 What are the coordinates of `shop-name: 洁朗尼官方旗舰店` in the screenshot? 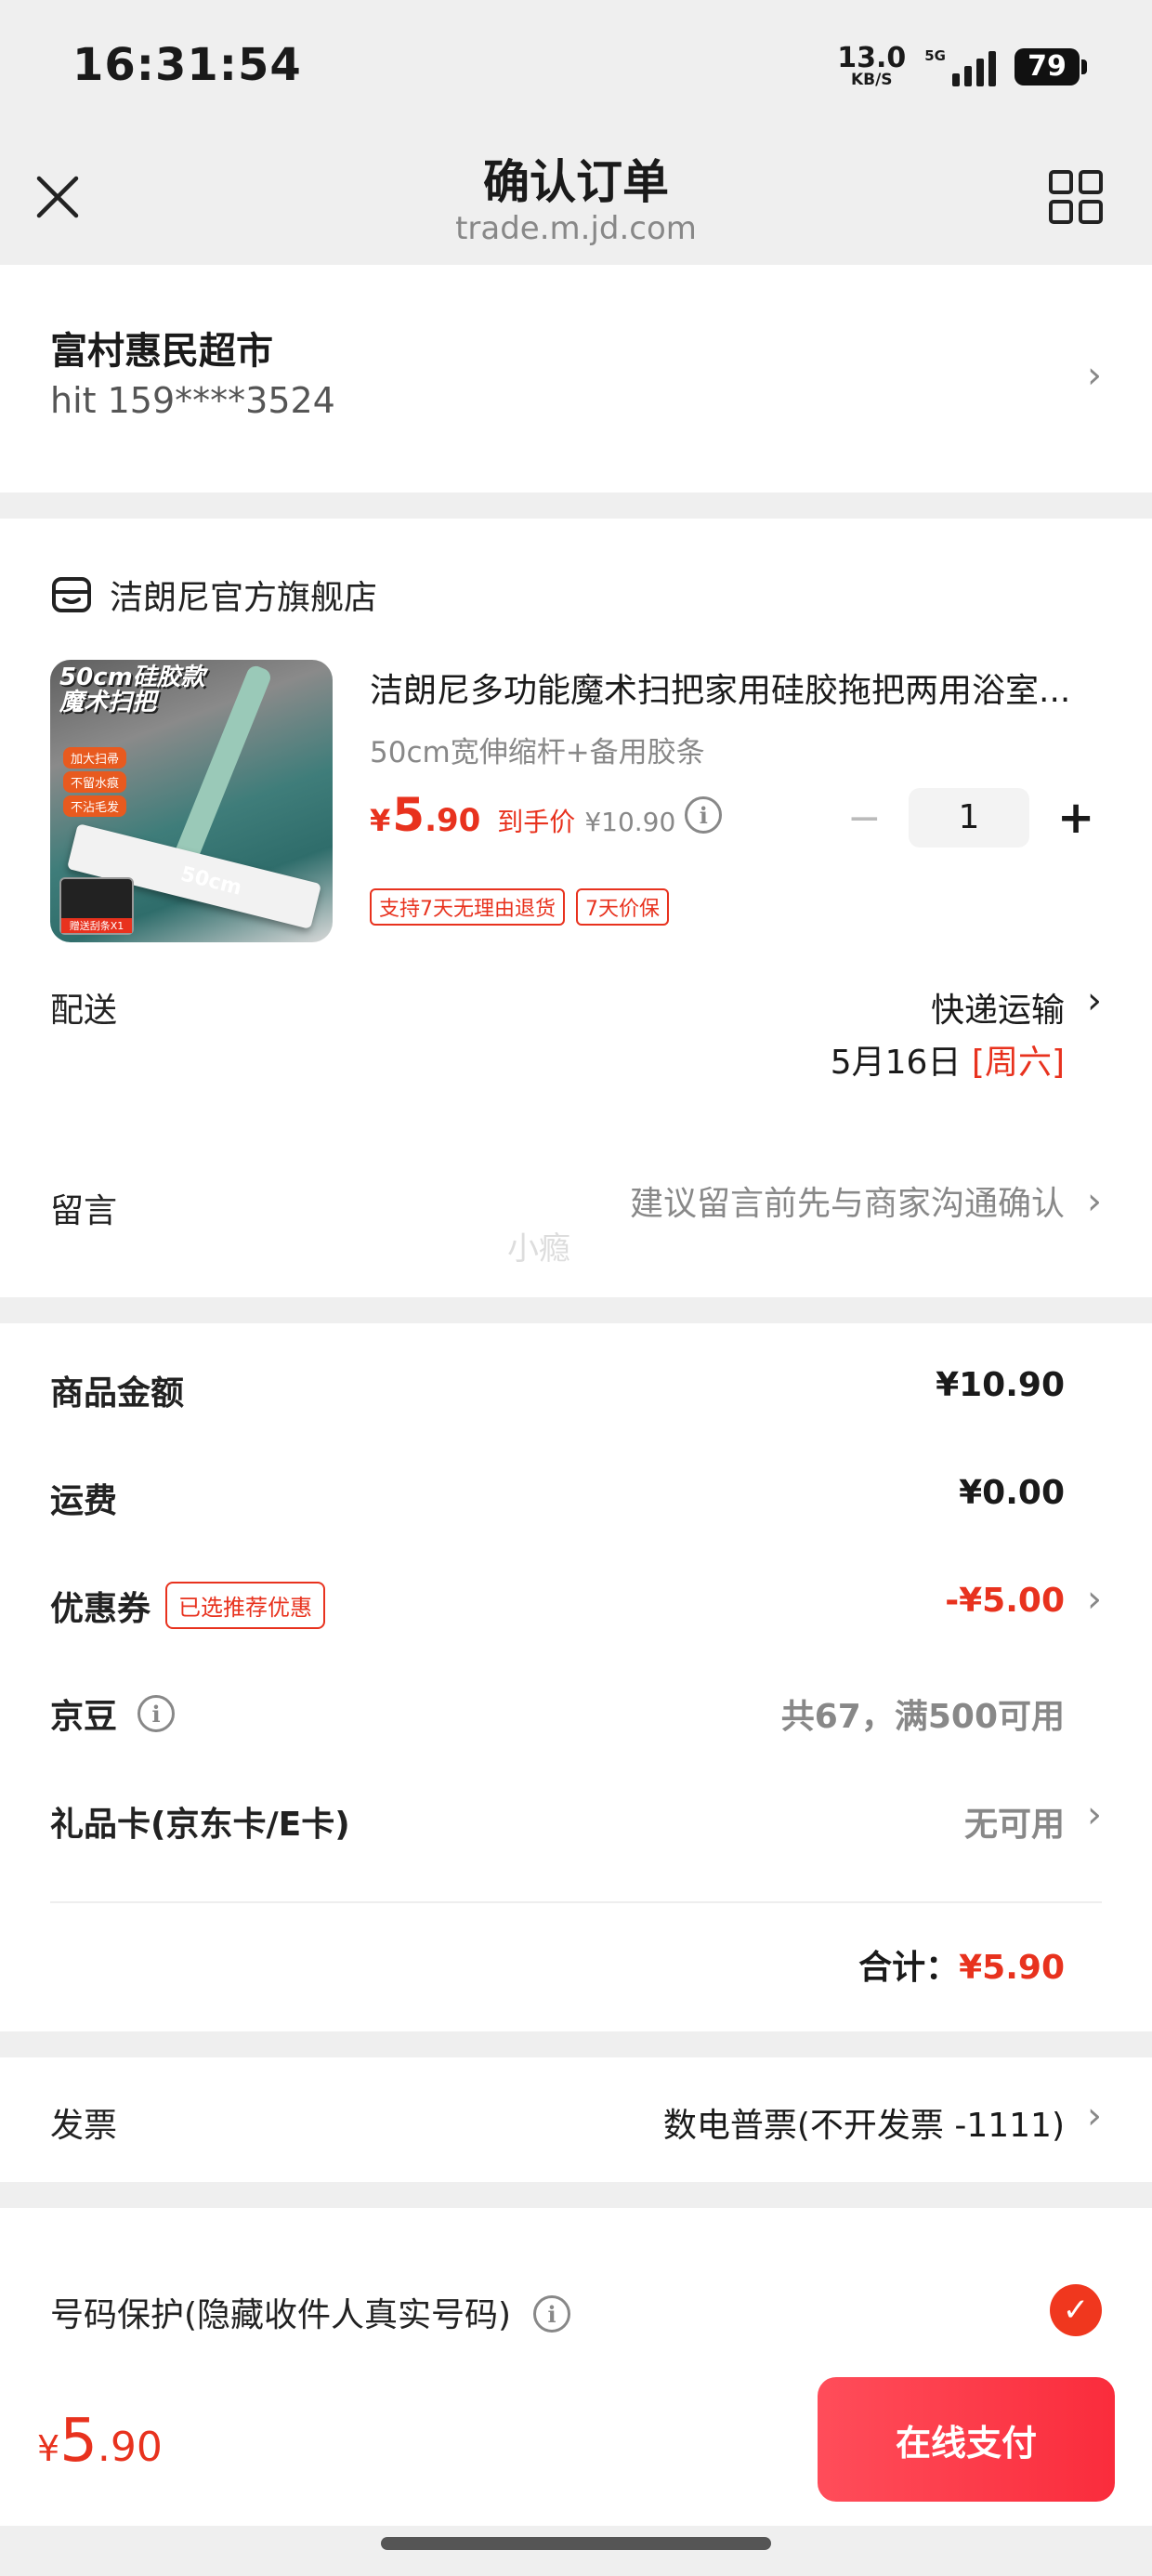 It's located at (244, 598).